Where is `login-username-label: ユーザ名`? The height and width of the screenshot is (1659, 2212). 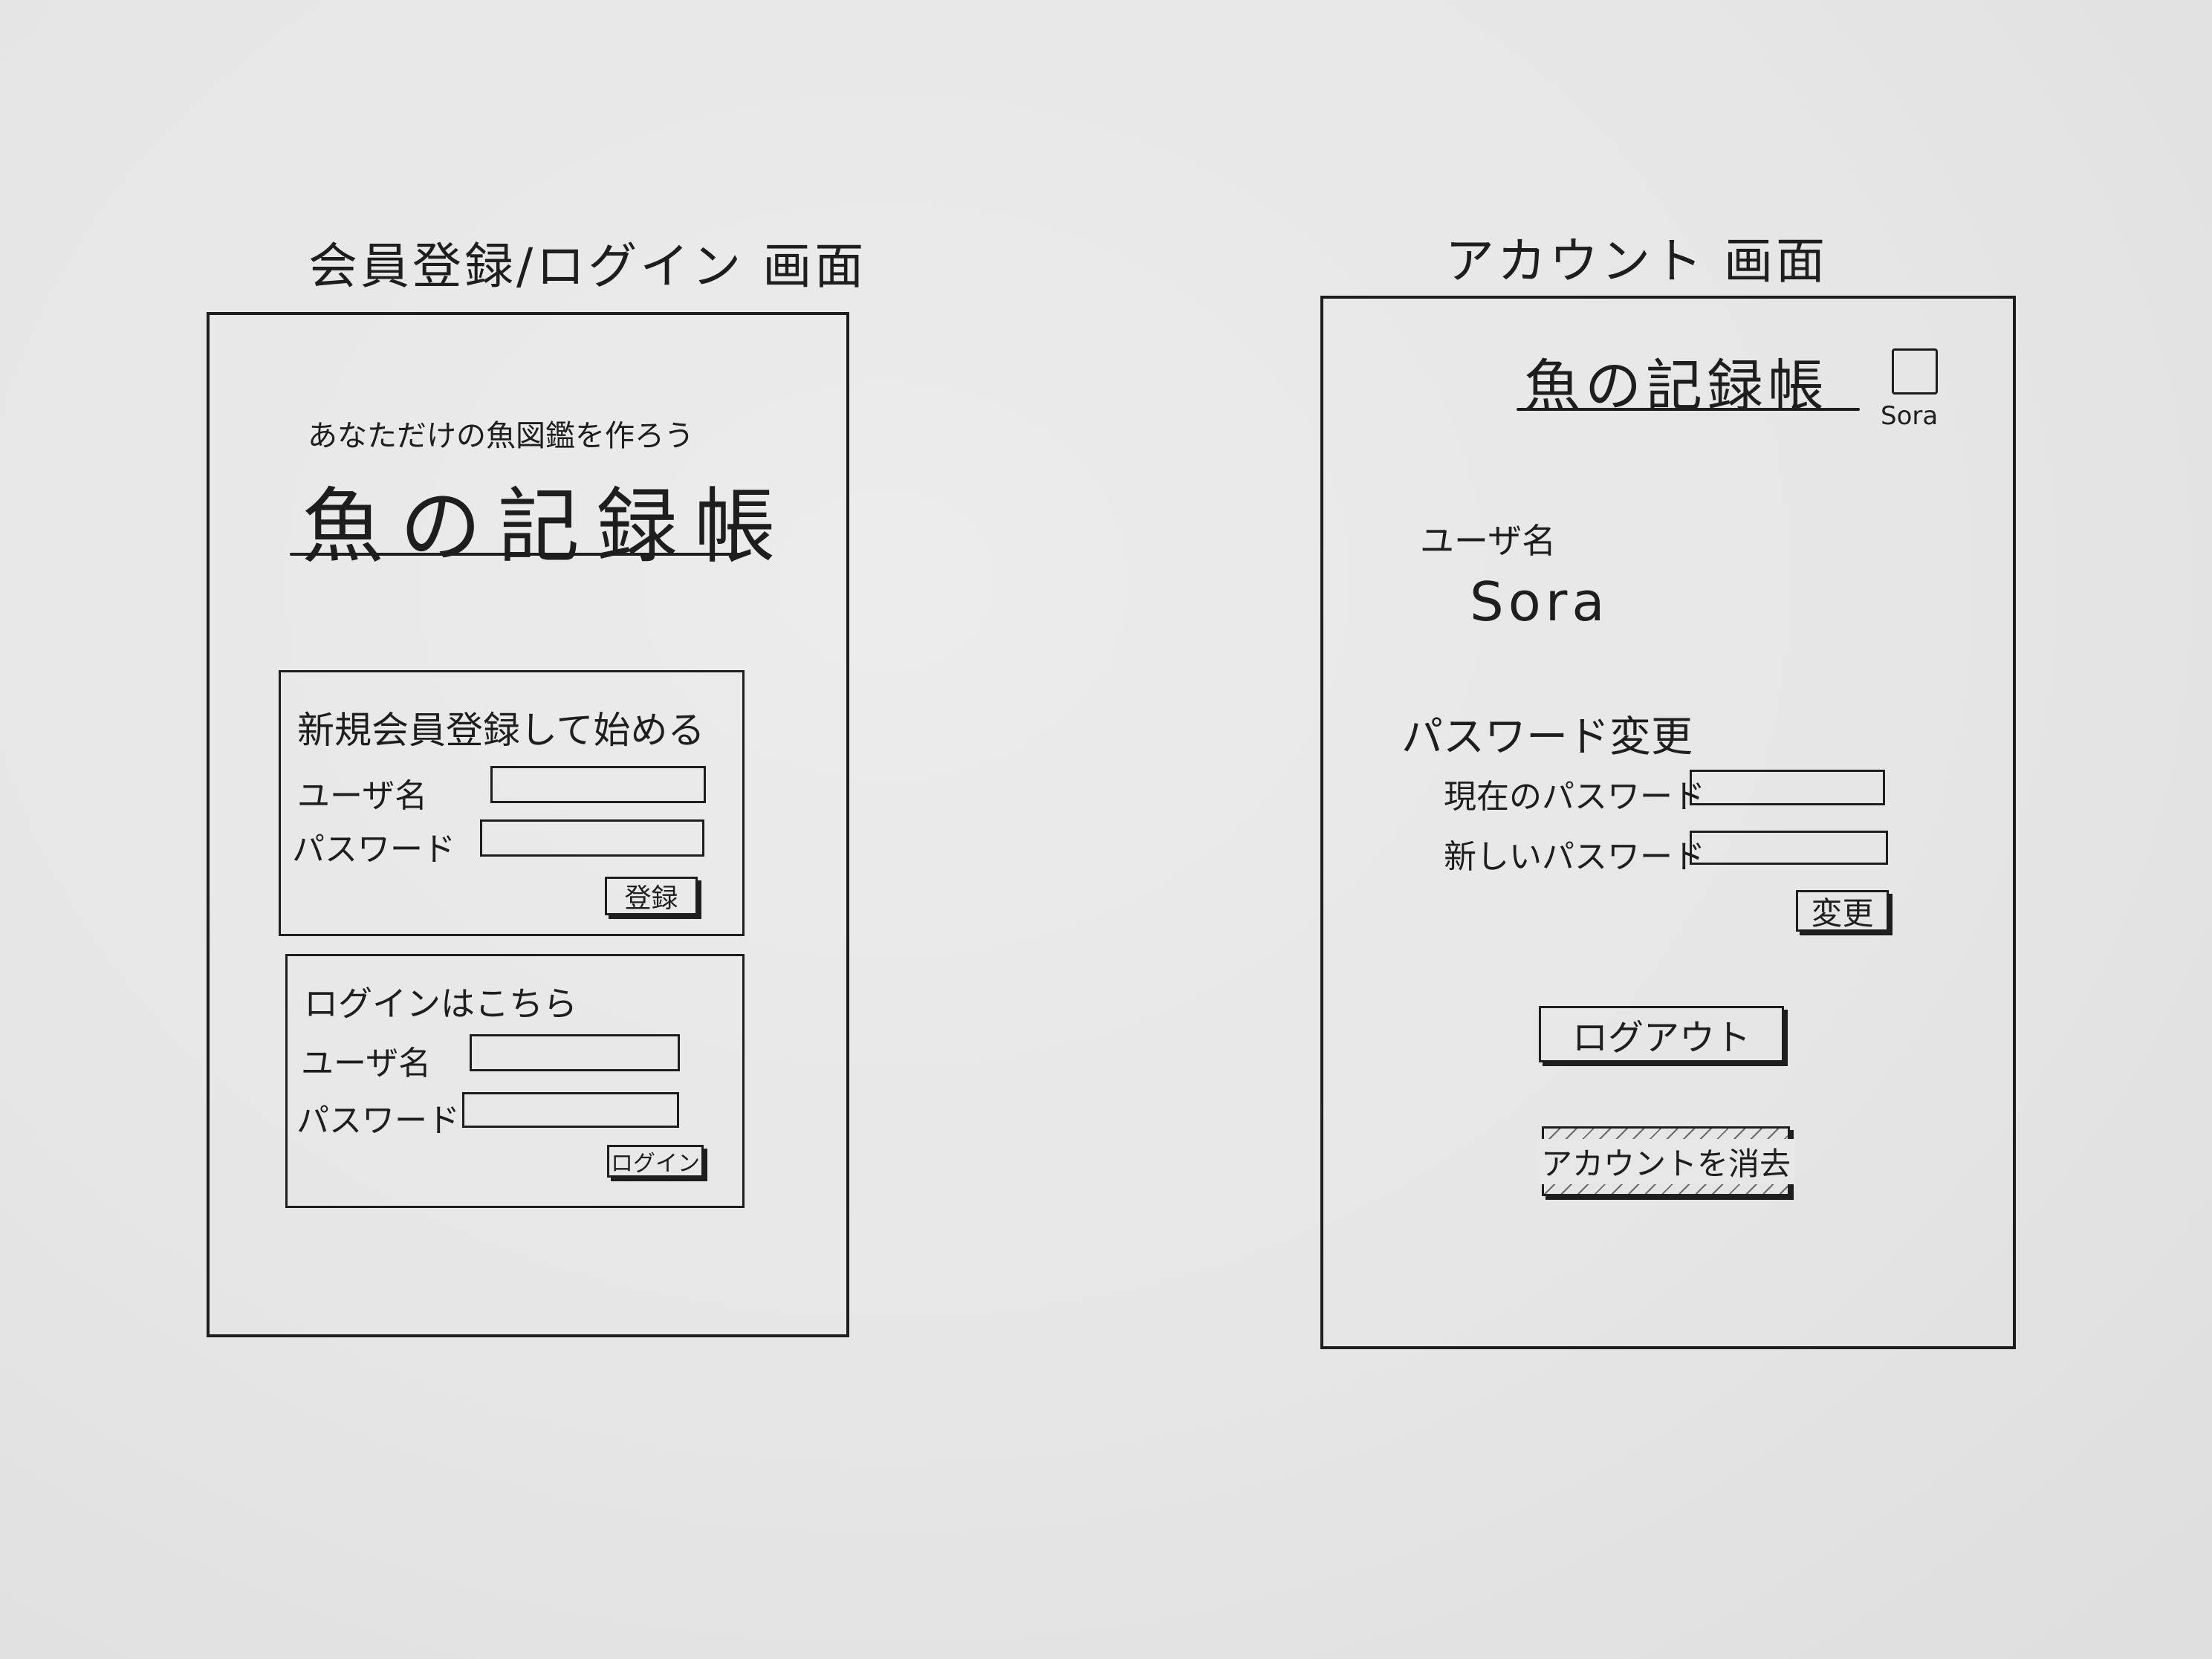
login-username-label: ユーザ名 is located at coordinates (366, 1063).